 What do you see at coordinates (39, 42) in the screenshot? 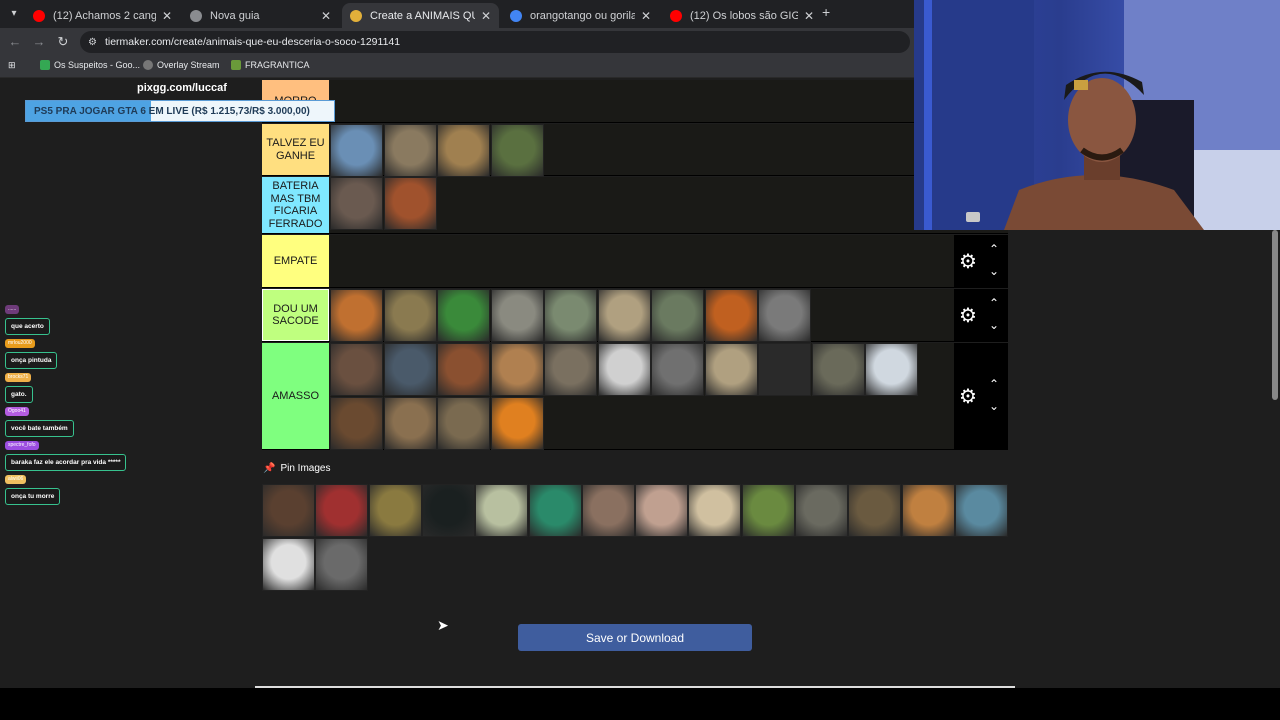
I see `forward-icon: →` at bounding box center [39, 42].